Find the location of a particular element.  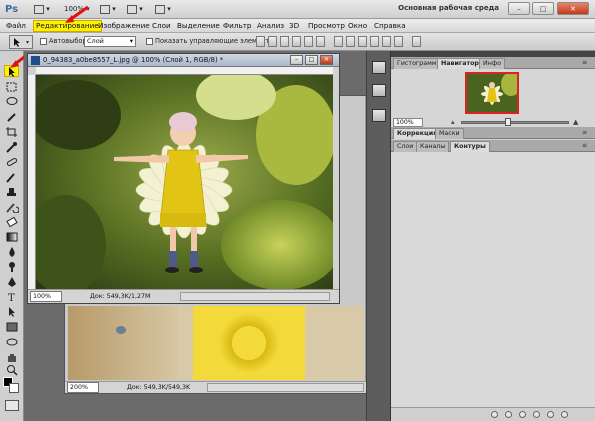

path-selection-tool is located at coordinates (11, 312).